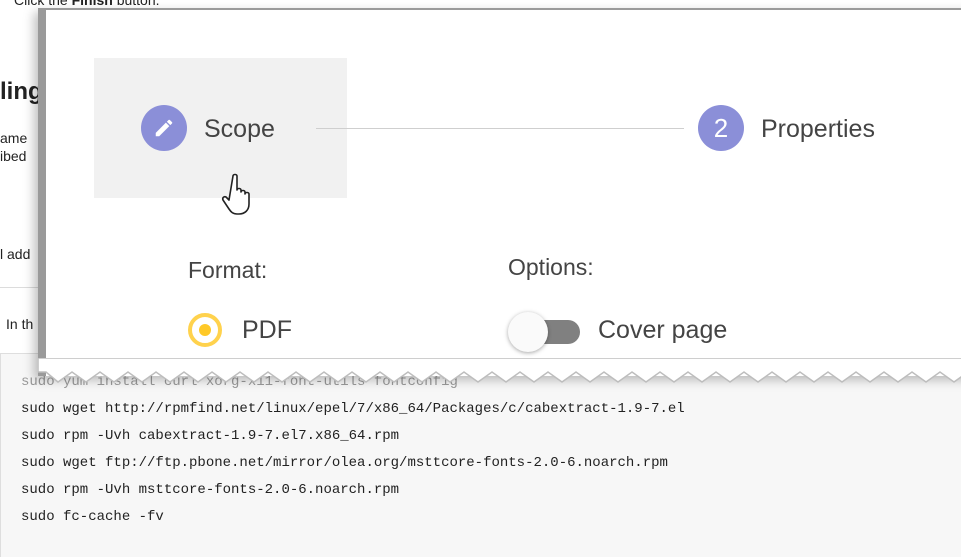  I want to click on instruction-bold: Finish, so click(92, 4).